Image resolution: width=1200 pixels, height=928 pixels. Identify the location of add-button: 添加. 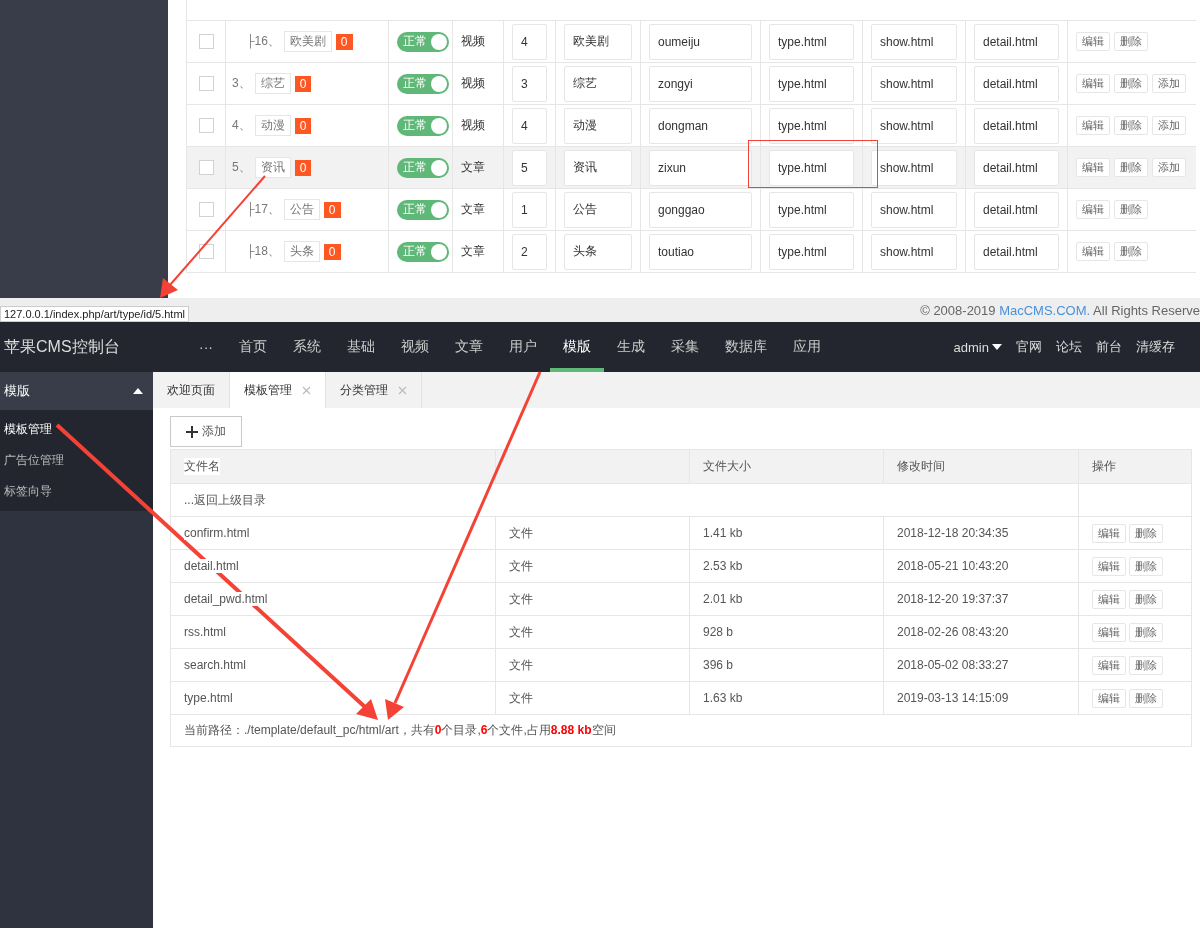
(206, 431).